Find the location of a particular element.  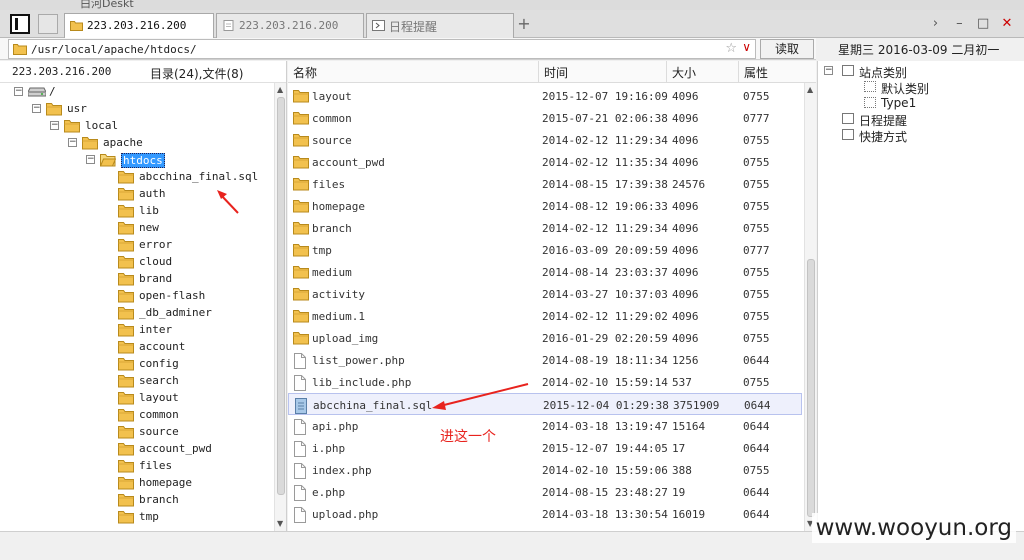

side-tree-node: 快捷方式 is located at coordinates (920, 135).